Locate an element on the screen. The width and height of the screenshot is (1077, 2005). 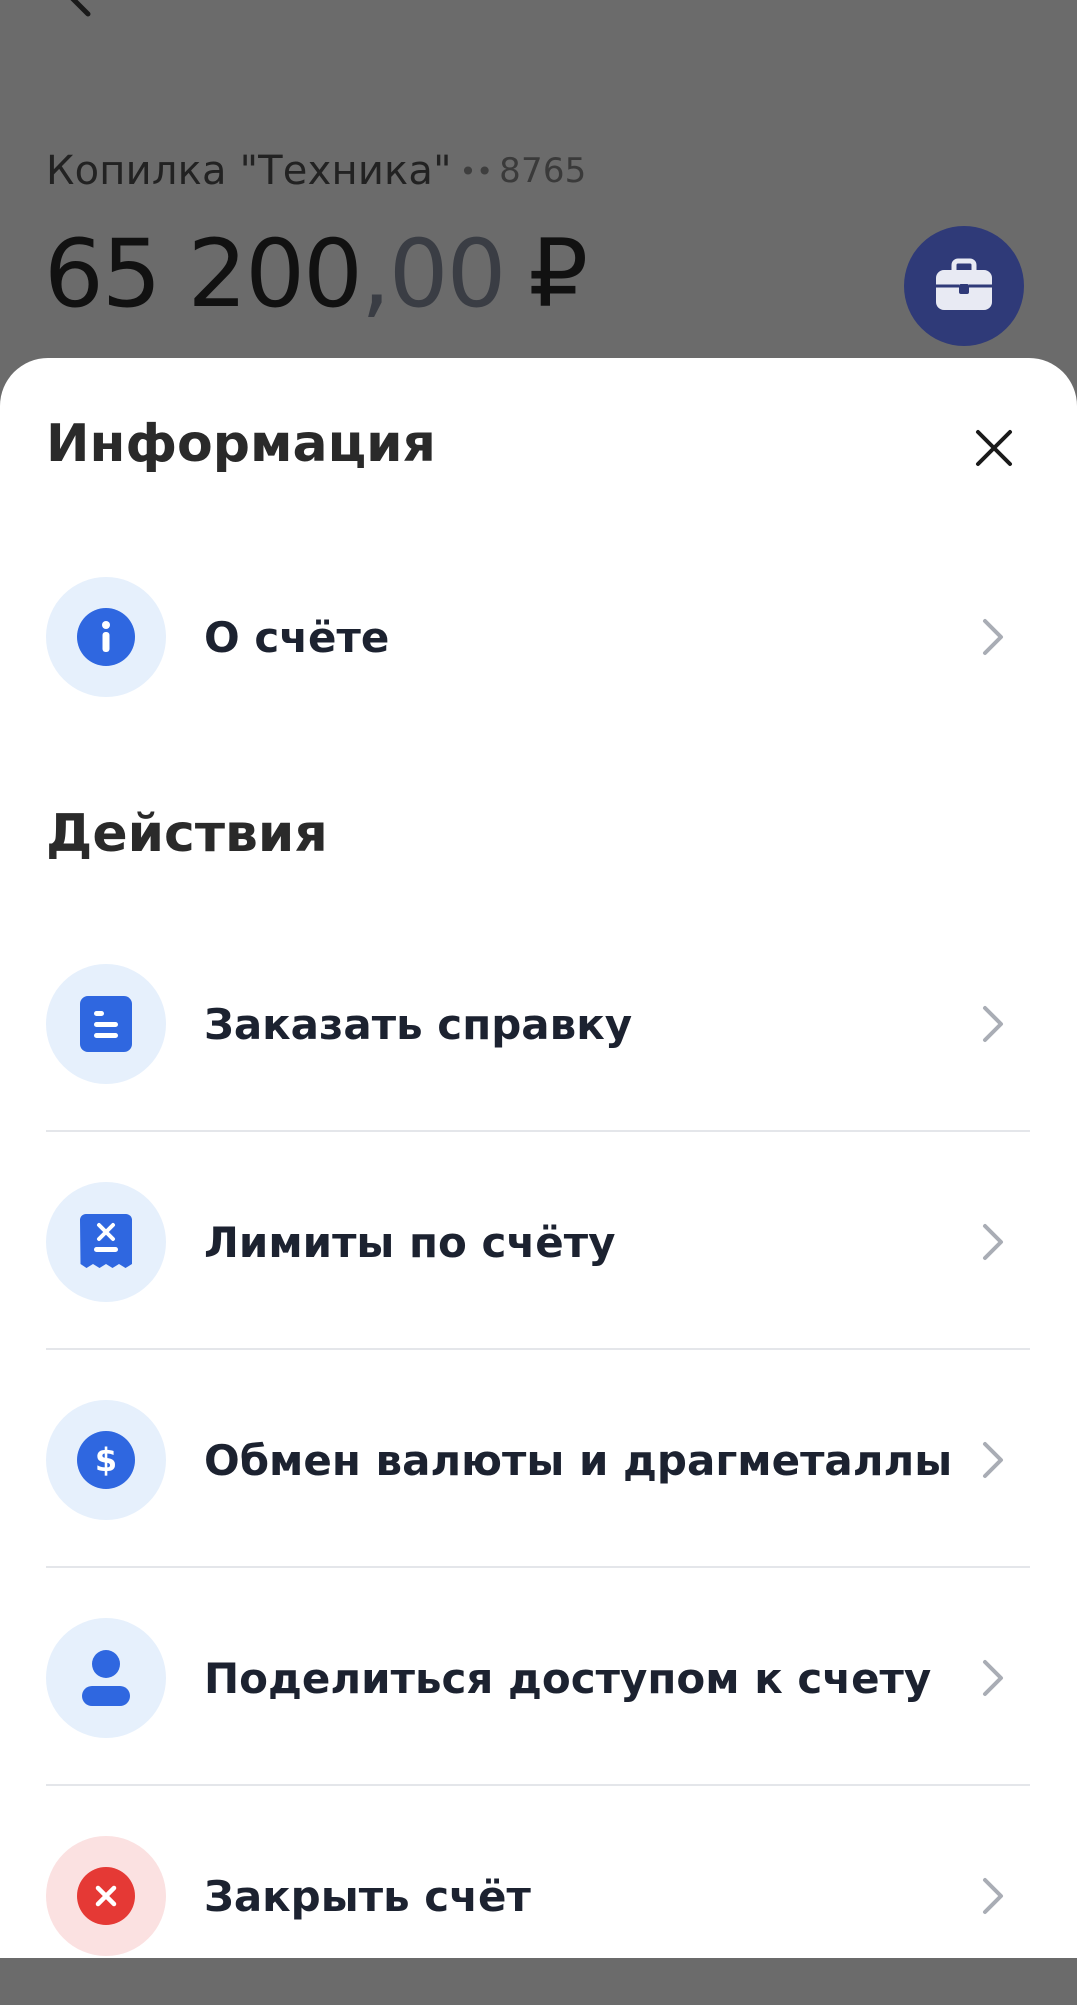
close-account-icon is located at coordinates (106, 1896).